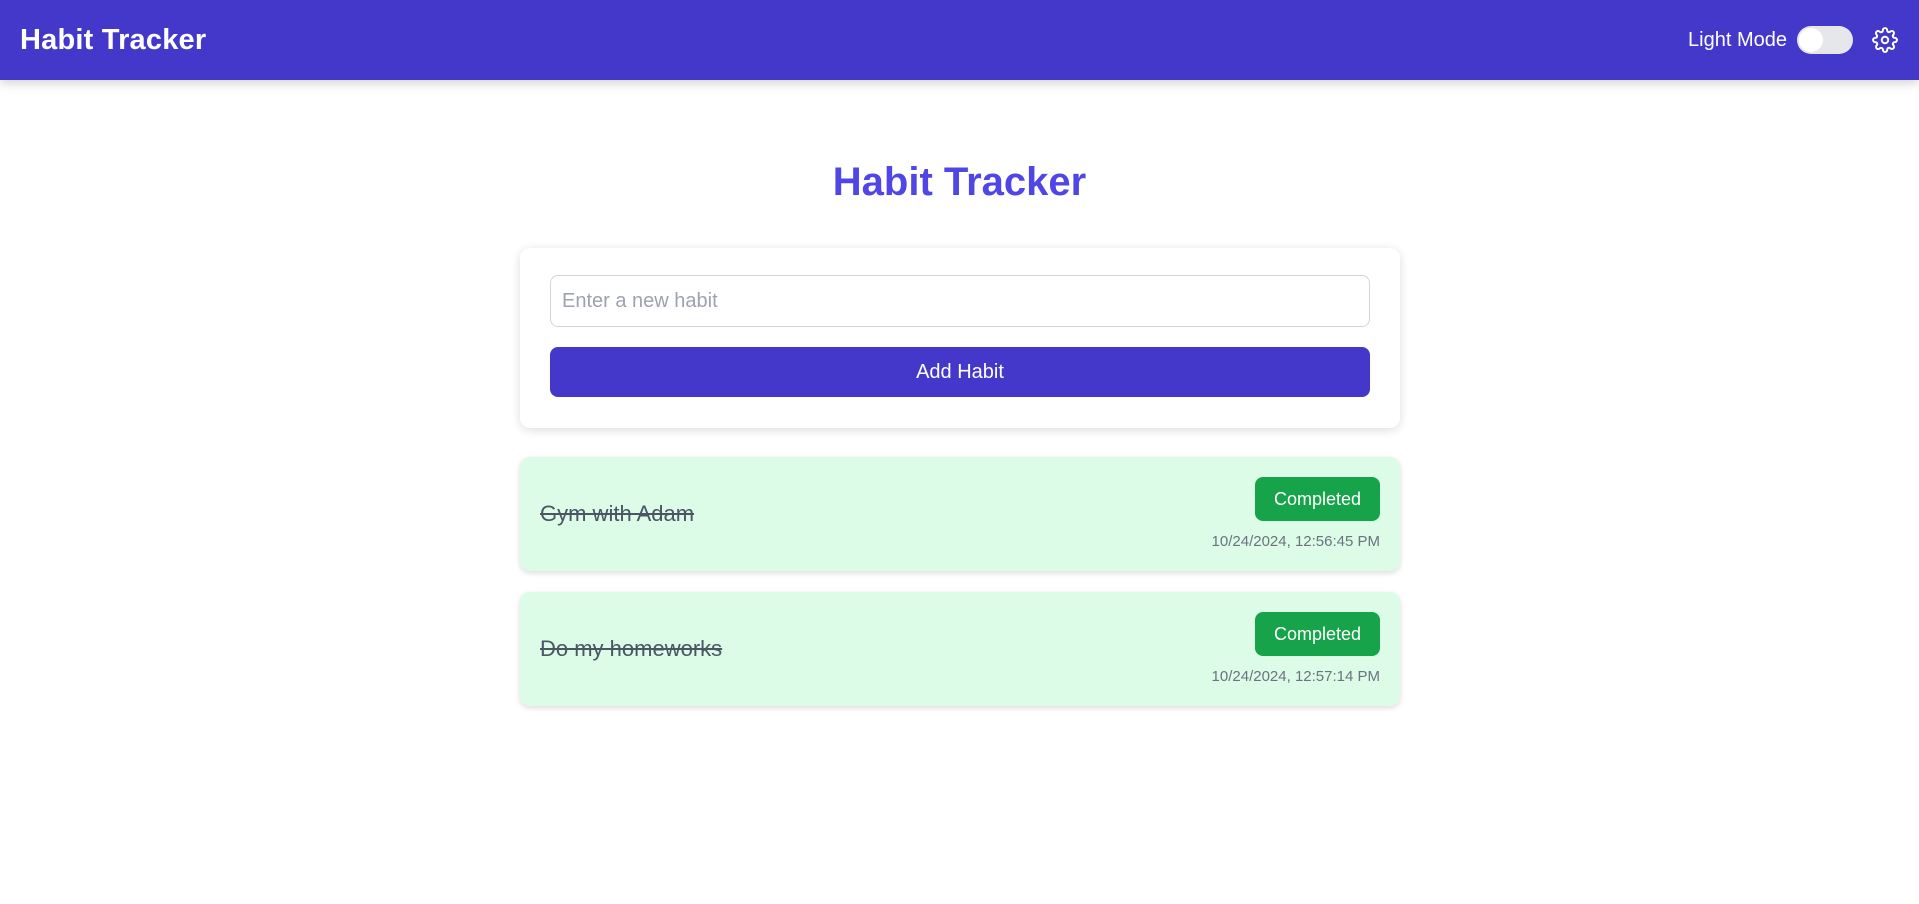 The image size is (1919, 904). What do you see at coordinates (1737, 39) in the screenshot?
I see `theme-mode-label: Light Mode` at bounding box center [1737, 39].